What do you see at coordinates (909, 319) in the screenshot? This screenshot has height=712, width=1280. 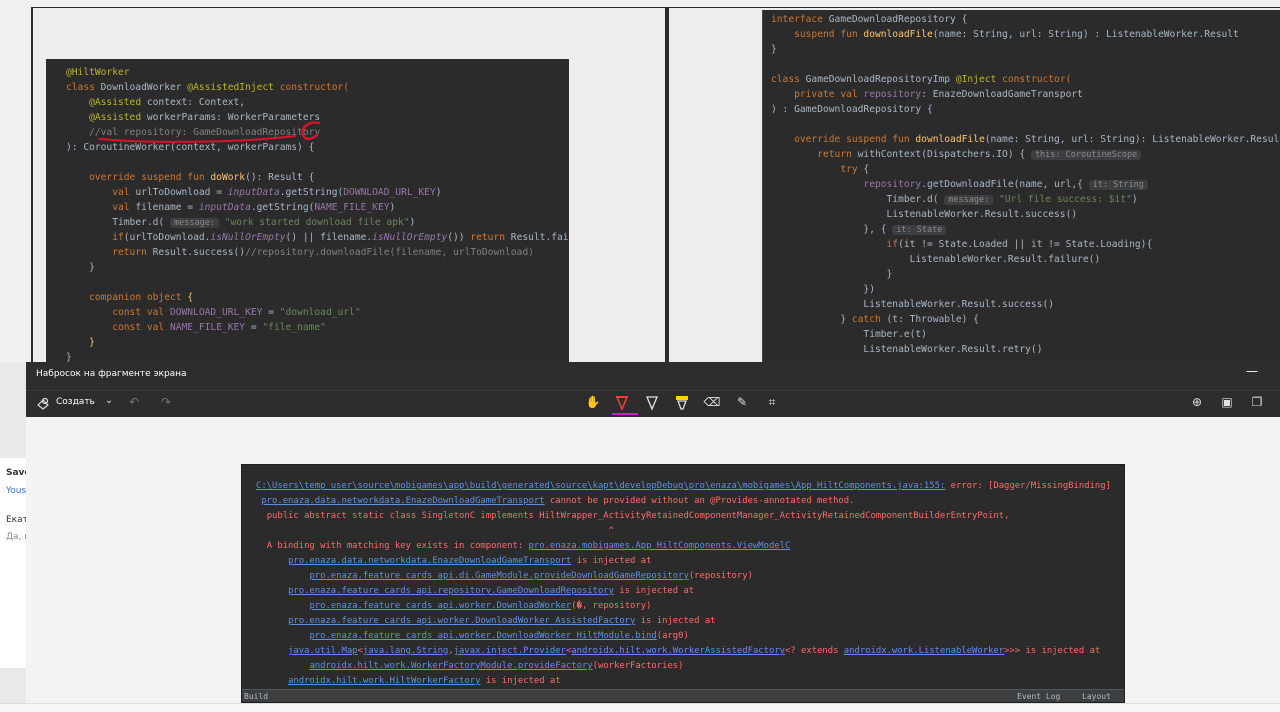 I see `code-line: } catch (t: Throwable) {` at bounding box center [909, 319].